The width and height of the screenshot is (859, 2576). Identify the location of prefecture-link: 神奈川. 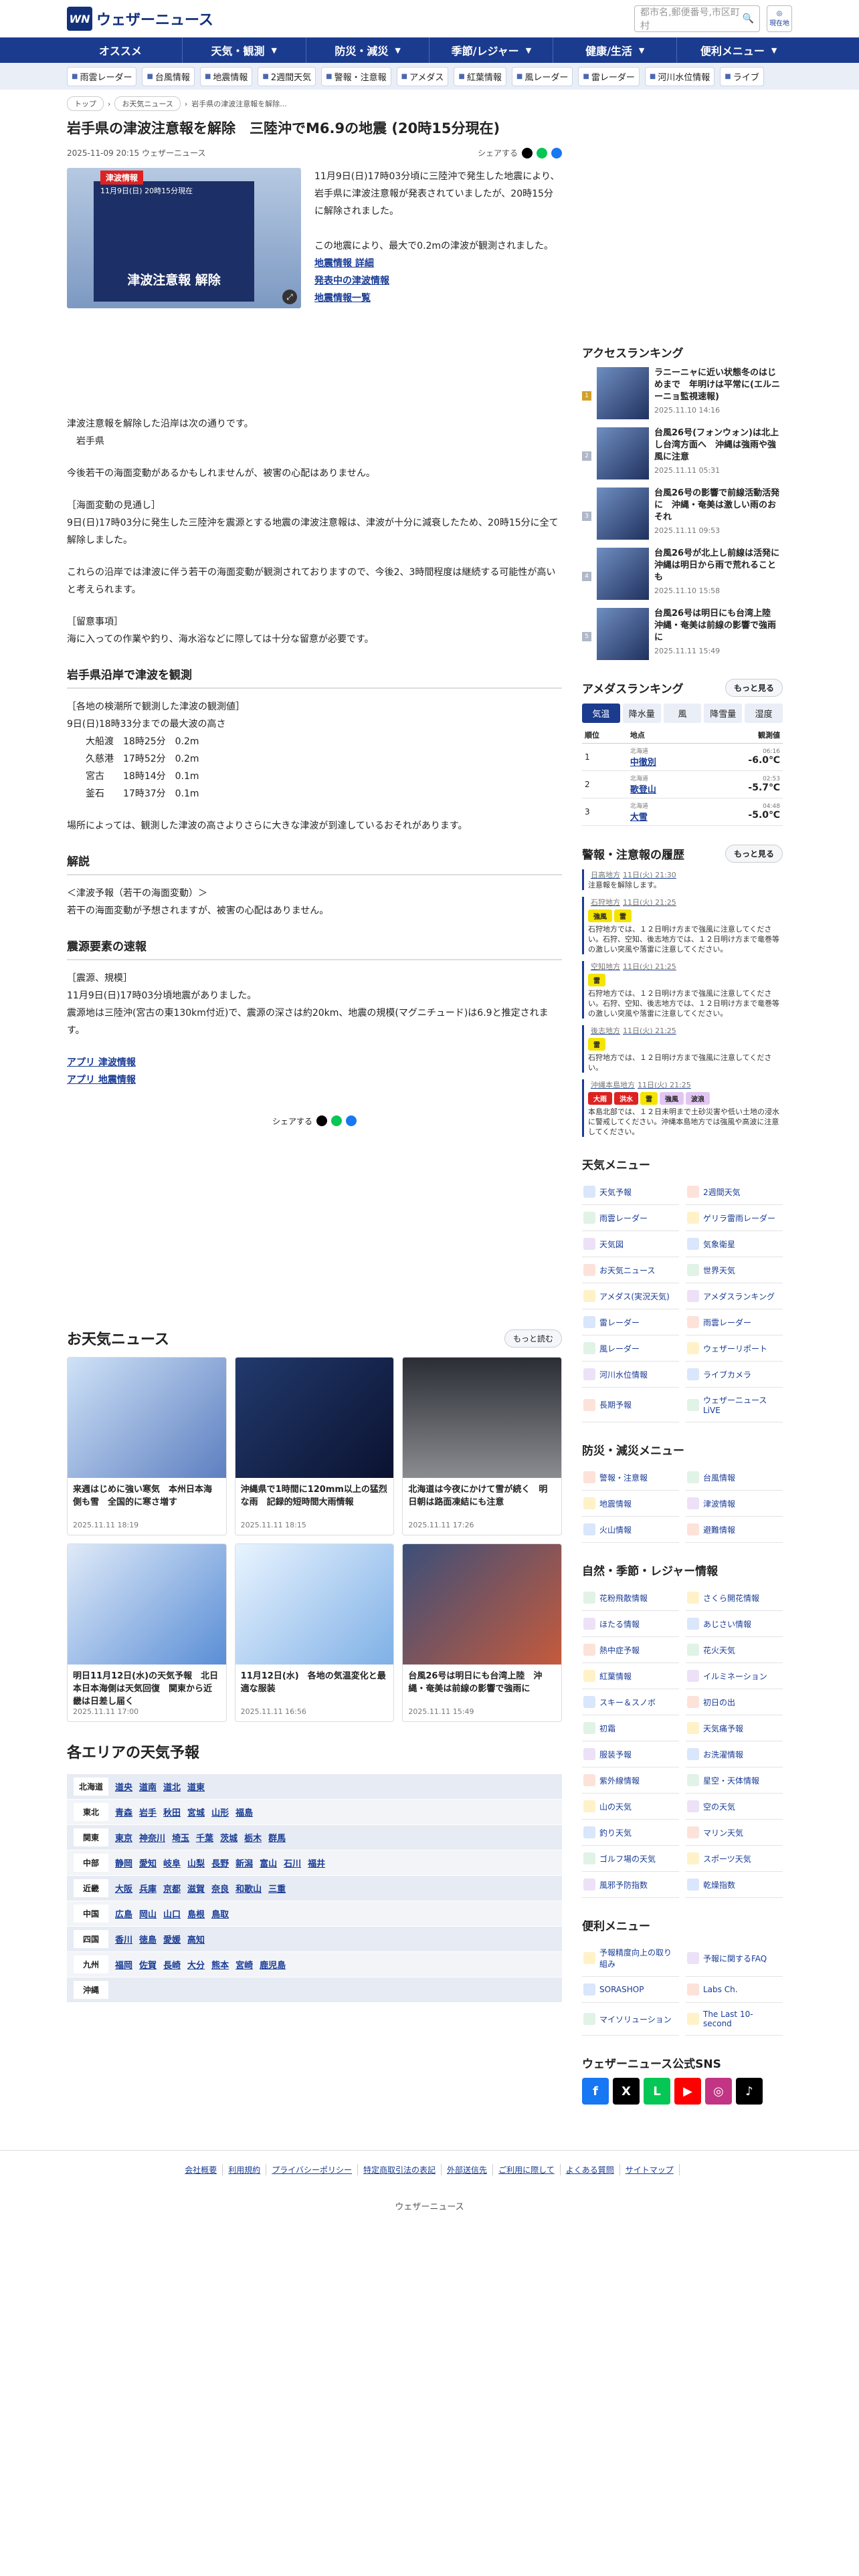
(152, 1837).